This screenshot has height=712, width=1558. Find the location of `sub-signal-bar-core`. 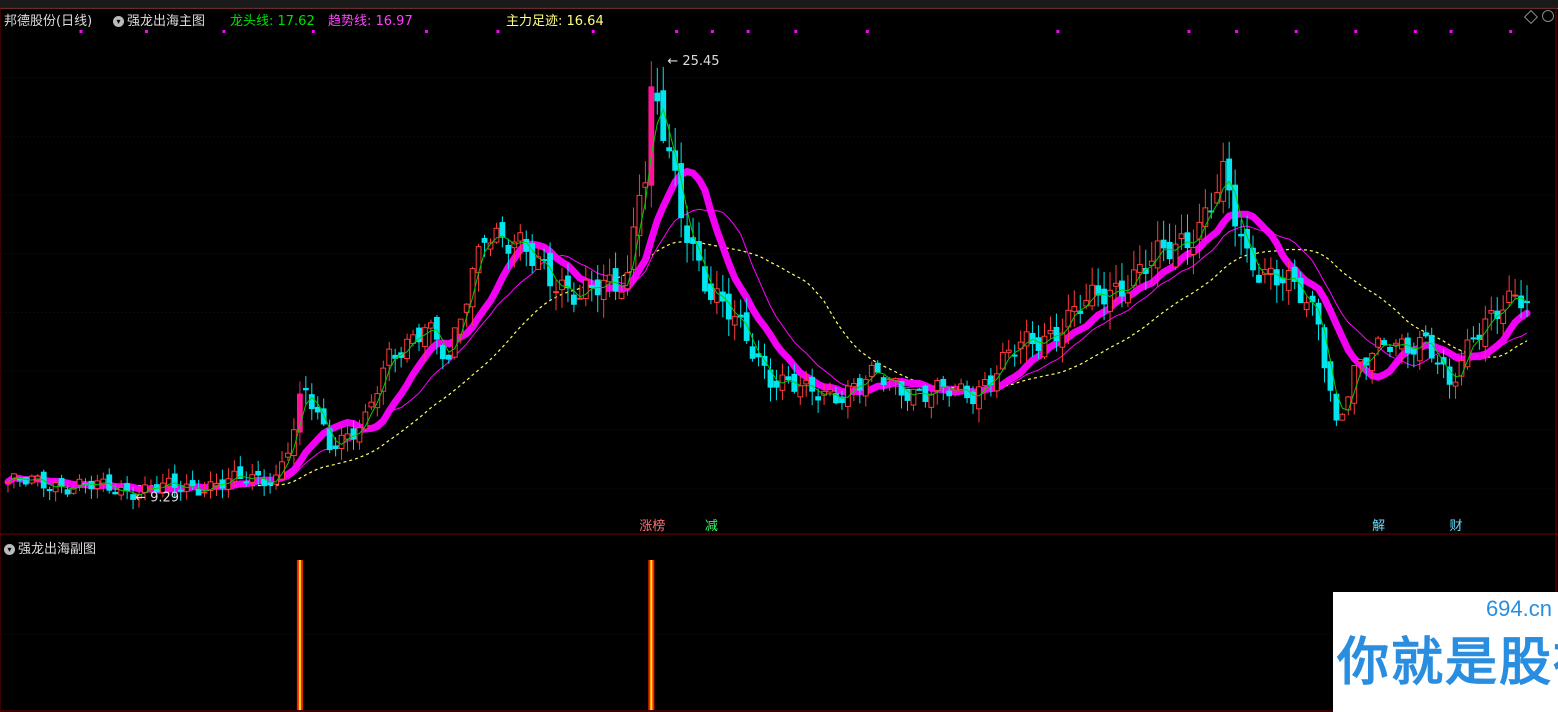

sub-signal-bar-core is located at coordinates (299, 635).